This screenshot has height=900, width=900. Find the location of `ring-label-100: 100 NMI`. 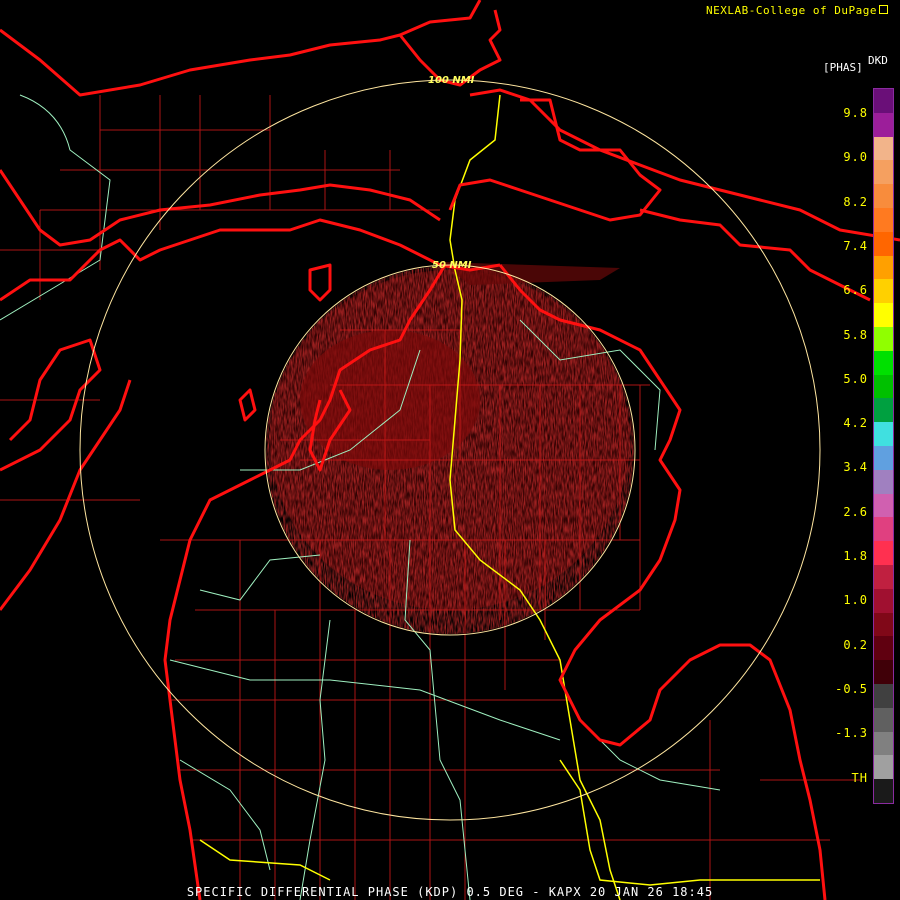

ring-label-100: 100 NMI is located at coordinates (451, 80).